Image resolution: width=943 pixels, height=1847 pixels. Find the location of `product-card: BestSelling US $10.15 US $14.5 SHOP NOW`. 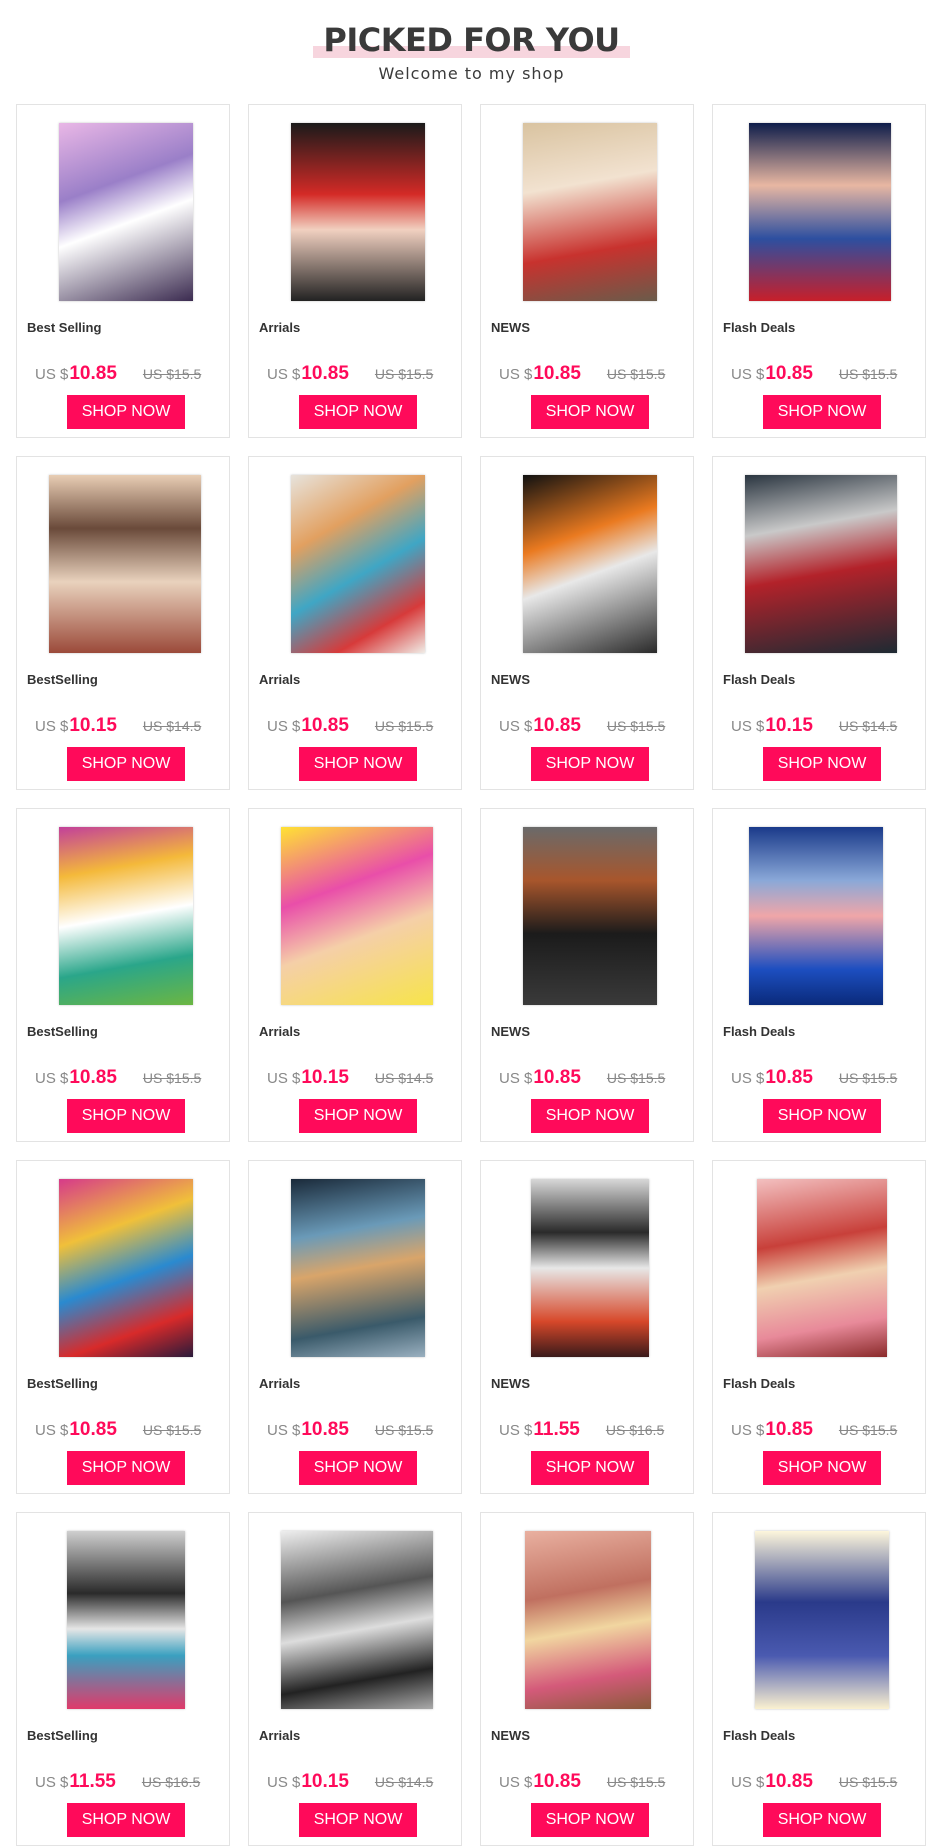

product-card: BestSelling US $10.15 US $14.5 SHOP NOW is located at coordinates (123, 623).